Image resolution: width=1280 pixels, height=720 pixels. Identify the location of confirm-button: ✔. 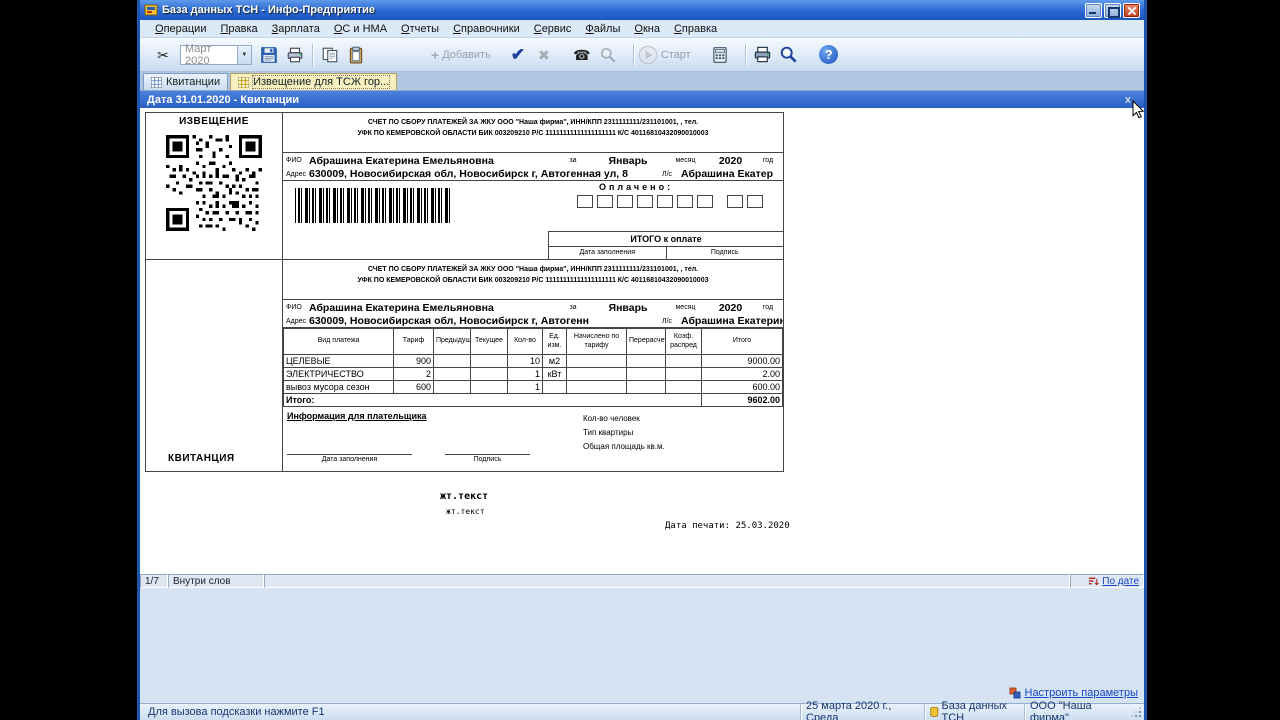
(518, 55).